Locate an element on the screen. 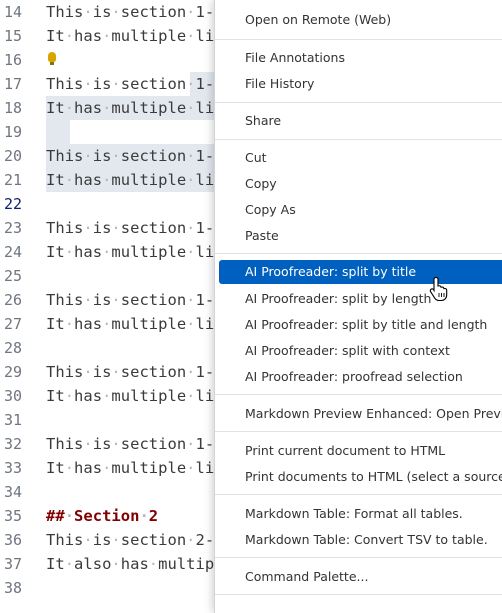  menu-item-ai-proofreader-split-by-length: AI Proofreader: split by length is located at coordinates (360, 299).